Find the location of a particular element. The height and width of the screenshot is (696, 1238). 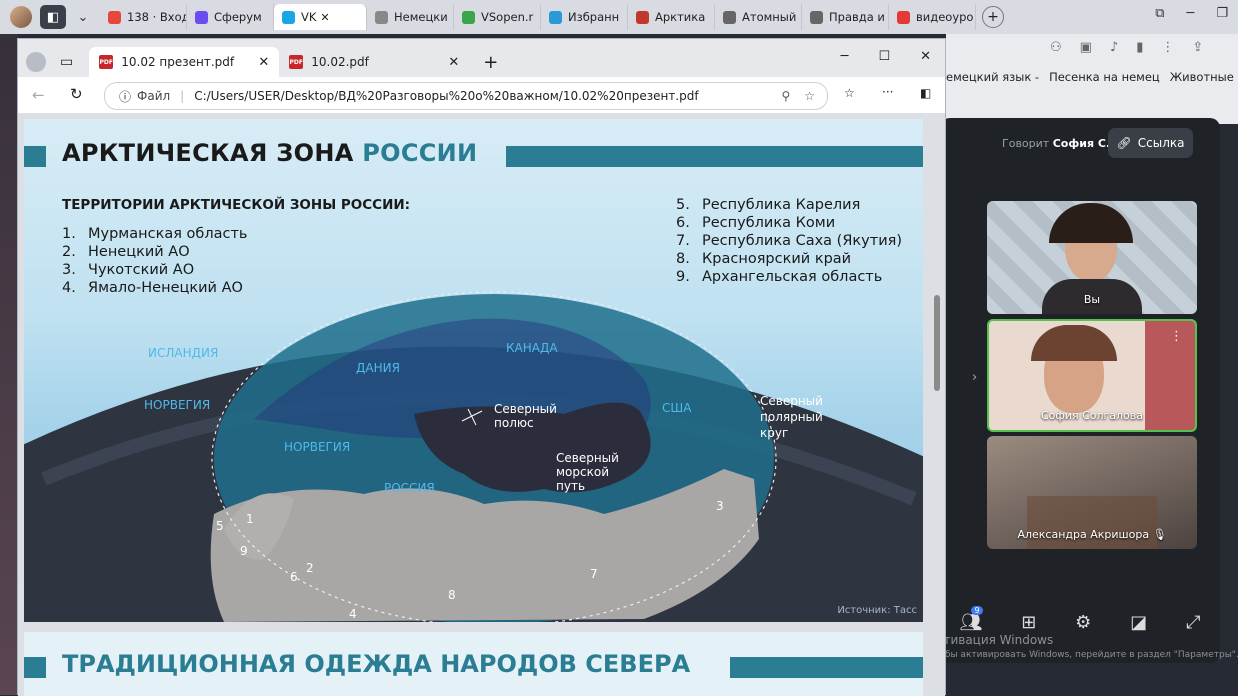

bookmark-item: Животные is located at coordinates (1202, 77).